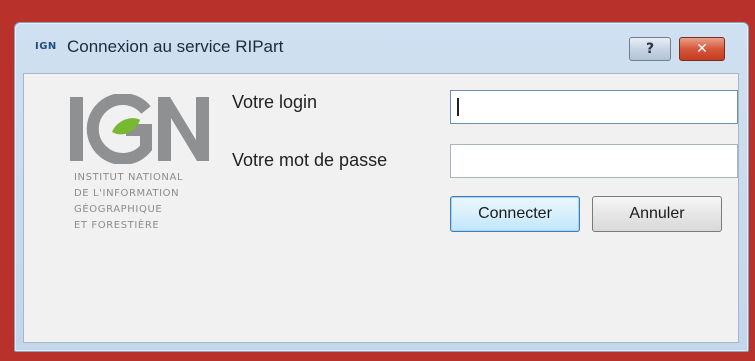 The height and width of the screenshot is (361, 755). Describe the element at coordinates (594, 107) in the screenshot. I see `login-input` at that location.